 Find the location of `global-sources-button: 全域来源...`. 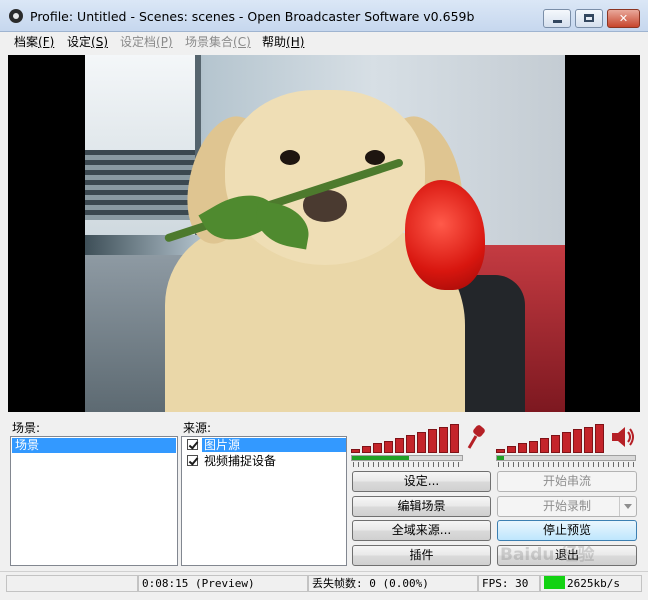

global-sources-button: 全域来源... is located at coordinates (421, 530).